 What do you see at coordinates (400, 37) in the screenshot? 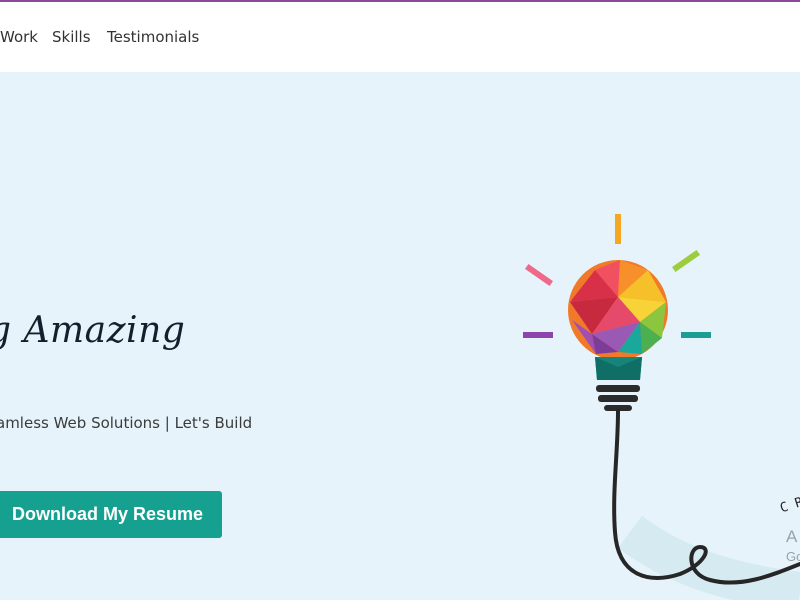
I see `navbar: Work Skills Testimonials` at bounding box center [400, 37].